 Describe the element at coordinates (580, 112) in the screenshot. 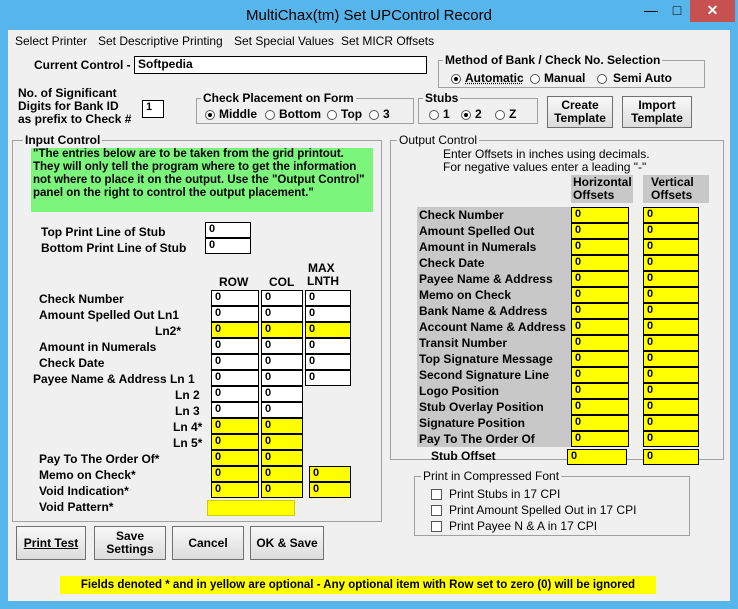

I see `create-template-button: Create Template` at that location.